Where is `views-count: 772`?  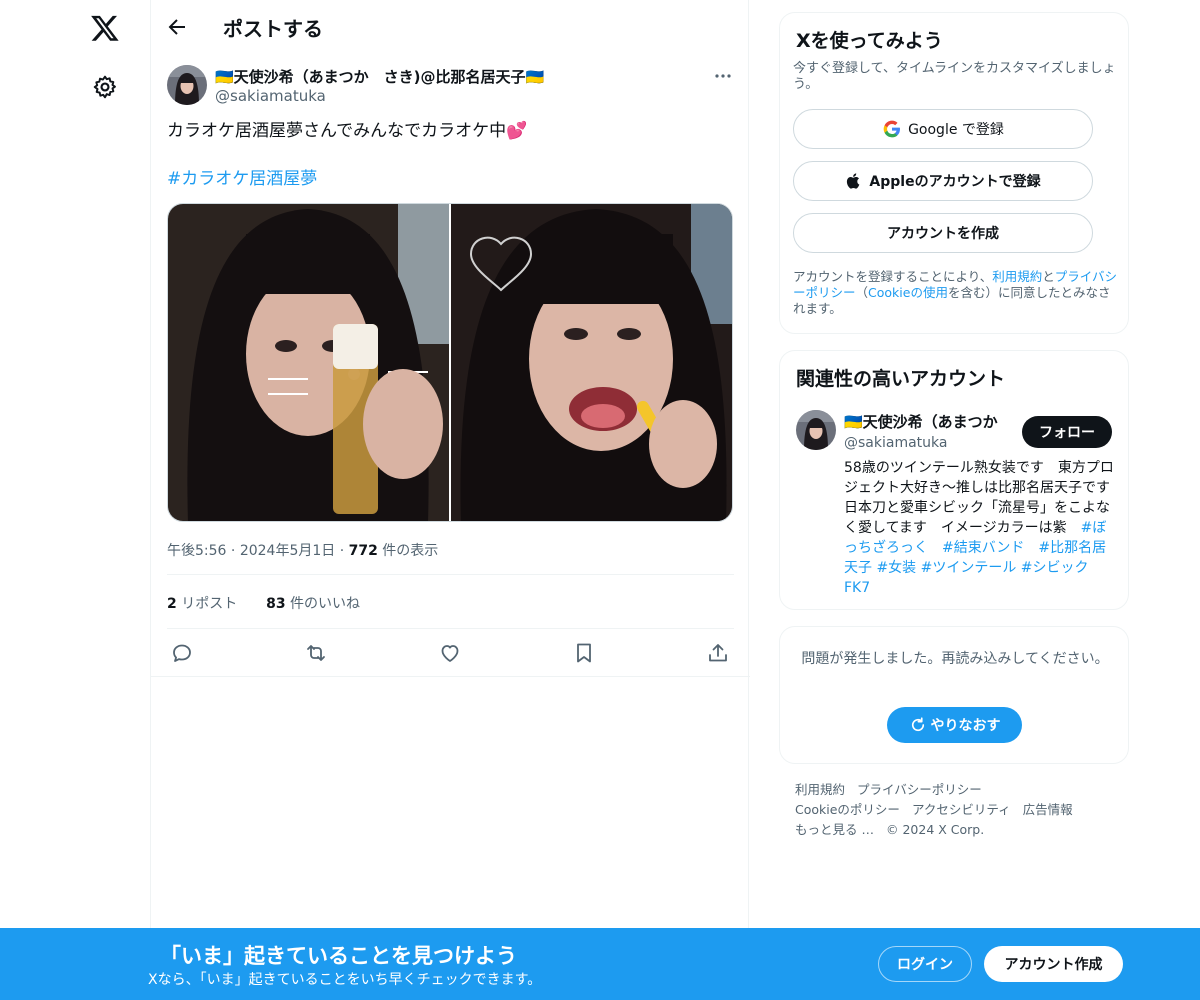 views-count: 772 is located at coordinates (363, 551).